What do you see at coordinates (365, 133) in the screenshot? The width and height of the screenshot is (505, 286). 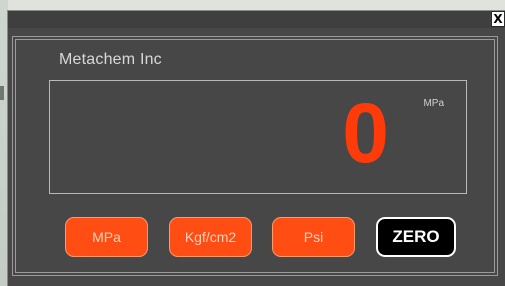 I see `pressure-value: 0` at bounding box center [365, 133].